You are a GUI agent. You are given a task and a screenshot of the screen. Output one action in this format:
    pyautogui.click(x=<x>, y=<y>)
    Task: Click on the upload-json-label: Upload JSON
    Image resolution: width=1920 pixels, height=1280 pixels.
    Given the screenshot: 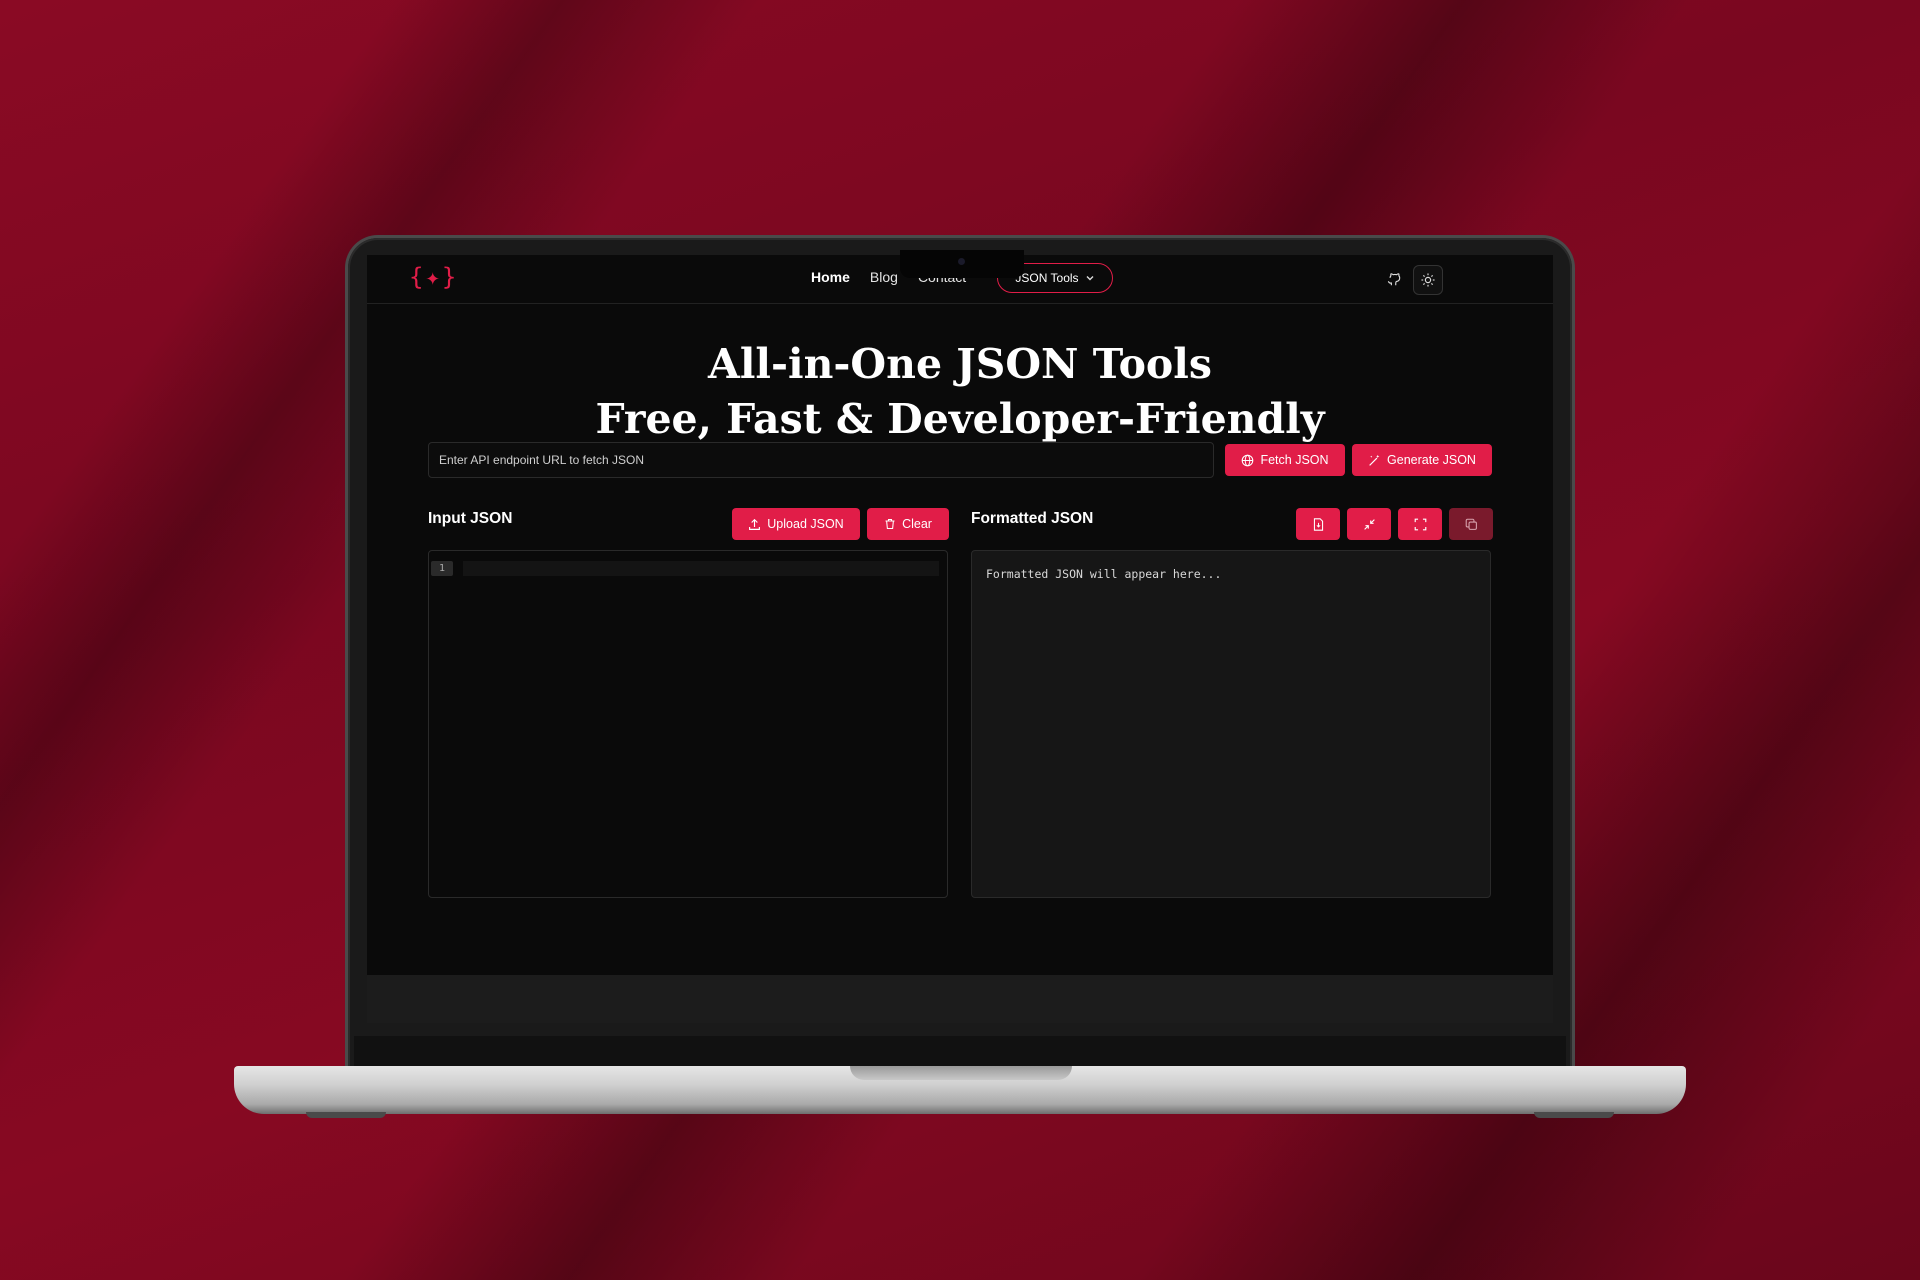 What is the action you would take?
    pyautogui.click(x=805, y=524)
    